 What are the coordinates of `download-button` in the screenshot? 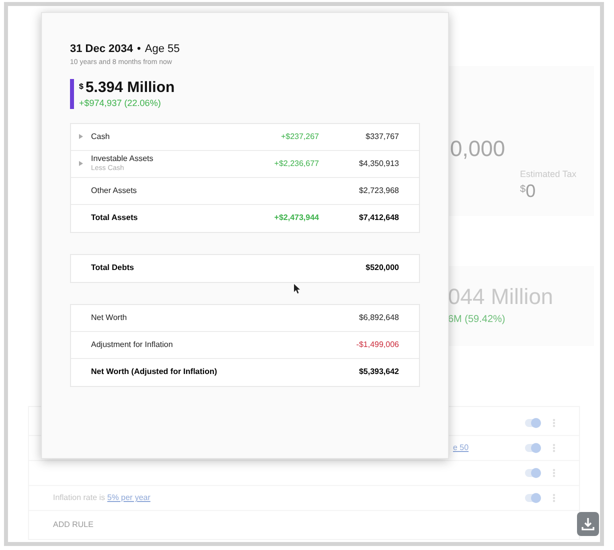 It's located at (588, 524).